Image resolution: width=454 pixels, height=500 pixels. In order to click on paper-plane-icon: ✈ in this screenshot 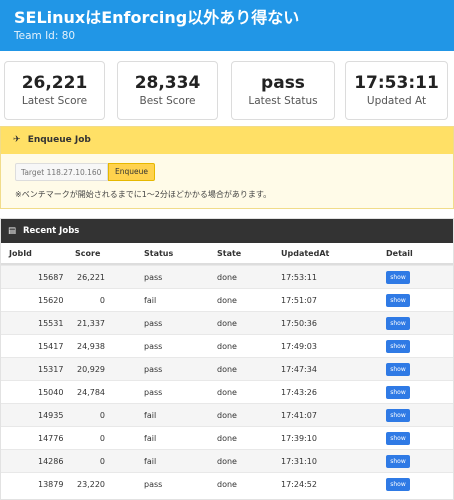, I will do `click(17, 140)`.